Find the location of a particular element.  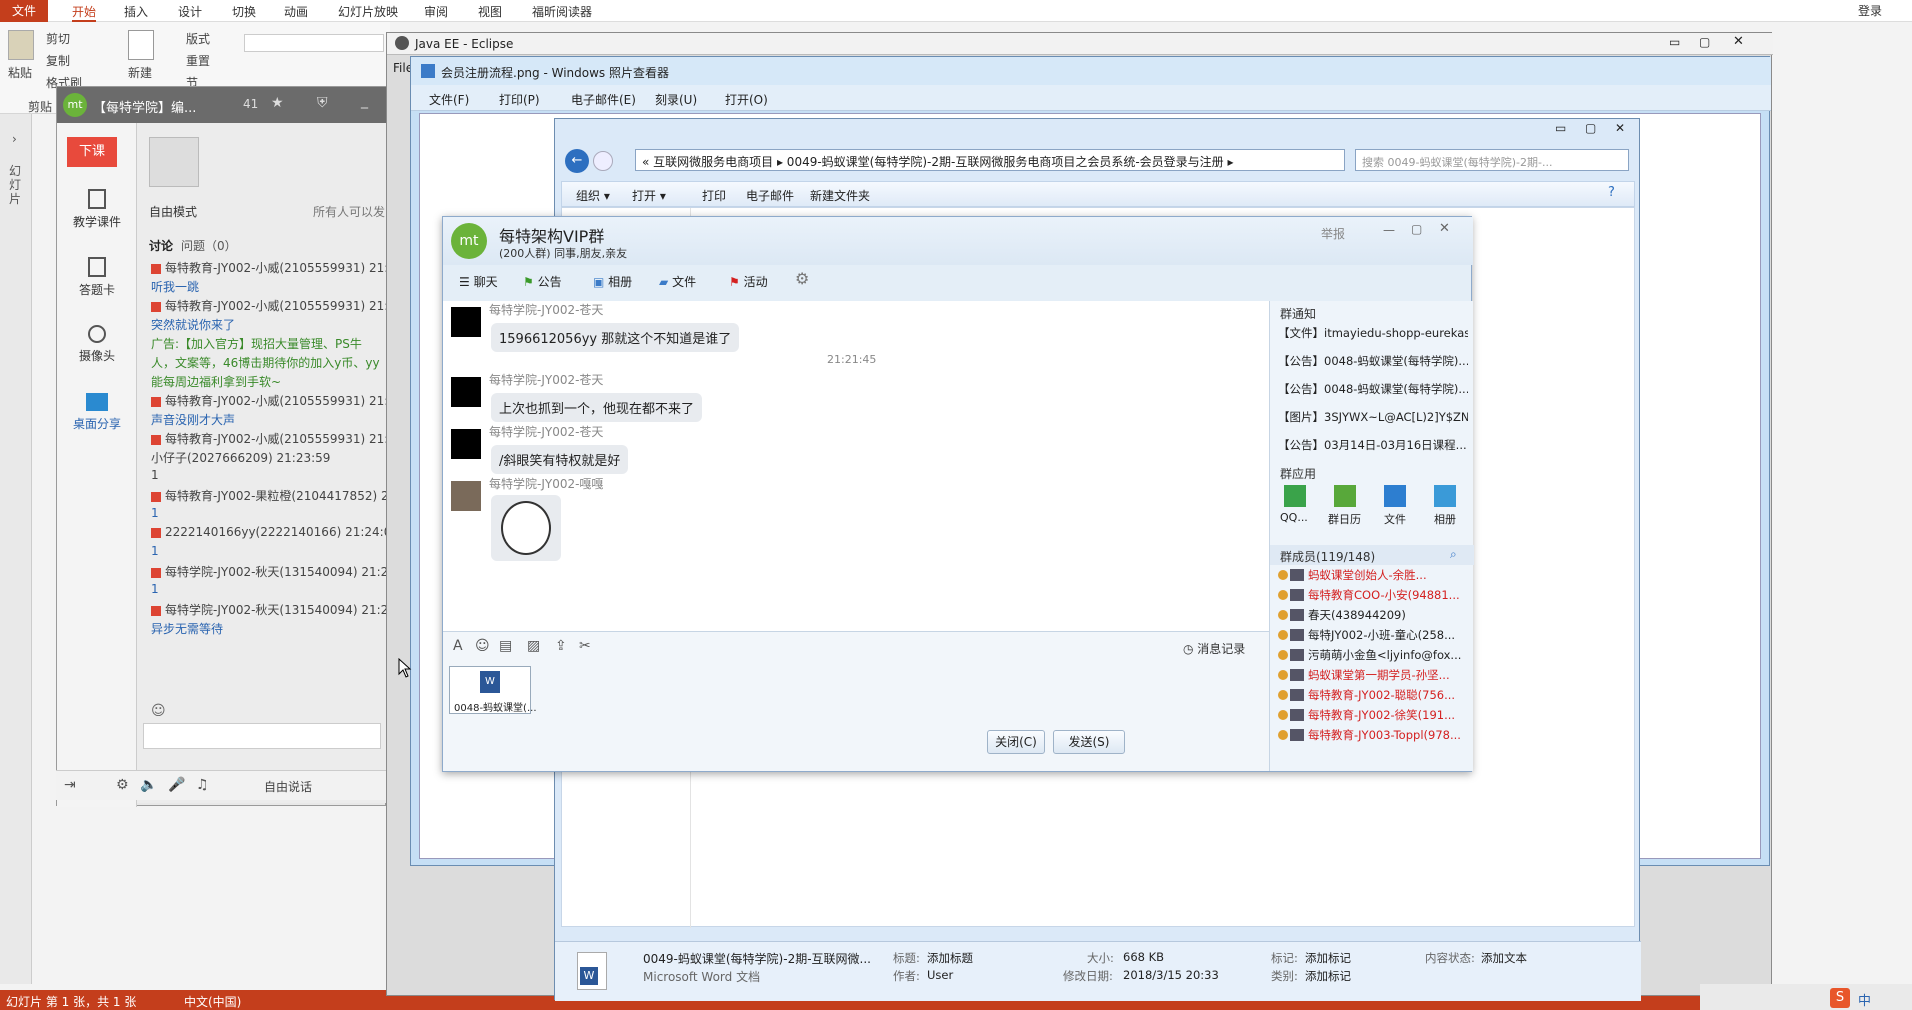

photo-menu-open: 打开(O) is located at coordinates (746, 99).